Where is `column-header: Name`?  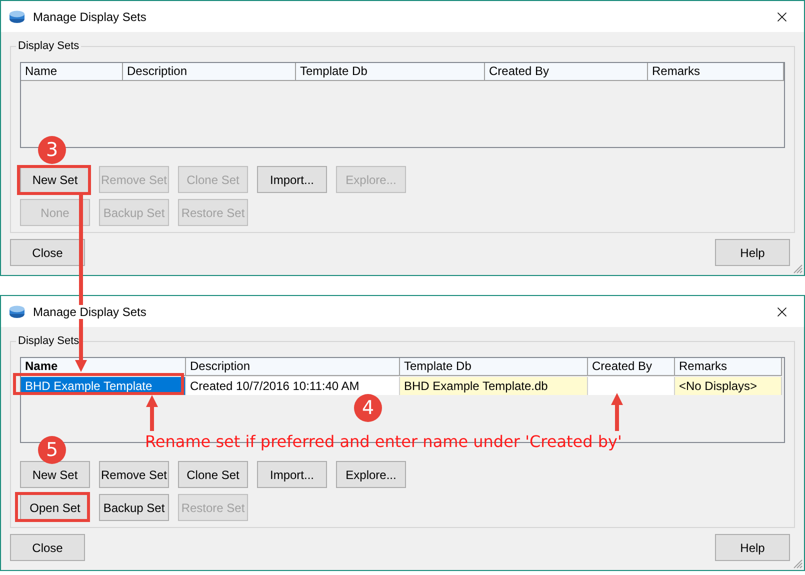
column-header: Name is located at coordinates (72, 72).